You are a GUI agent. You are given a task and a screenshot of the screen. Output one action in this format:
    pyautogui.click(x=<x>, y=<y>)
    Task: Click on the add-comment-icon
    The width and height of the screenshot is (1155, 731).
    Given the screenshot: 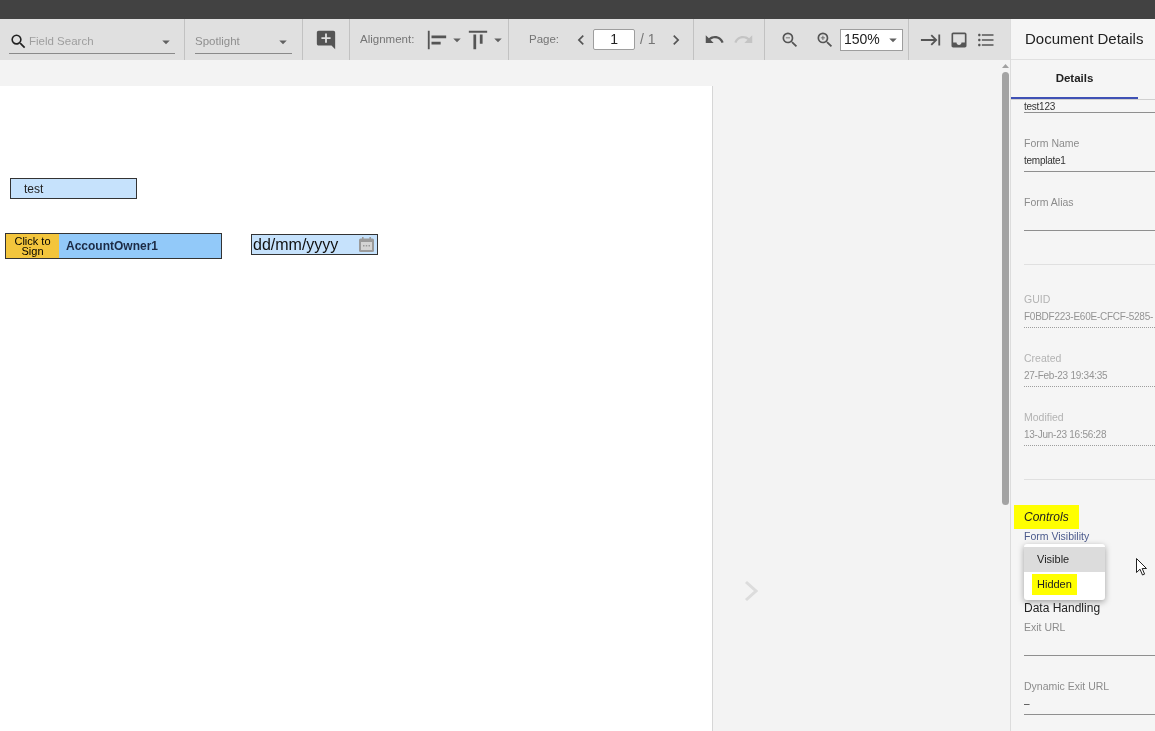 What is the action you would take?
    pyautogui.click(x=326, y=39)
    